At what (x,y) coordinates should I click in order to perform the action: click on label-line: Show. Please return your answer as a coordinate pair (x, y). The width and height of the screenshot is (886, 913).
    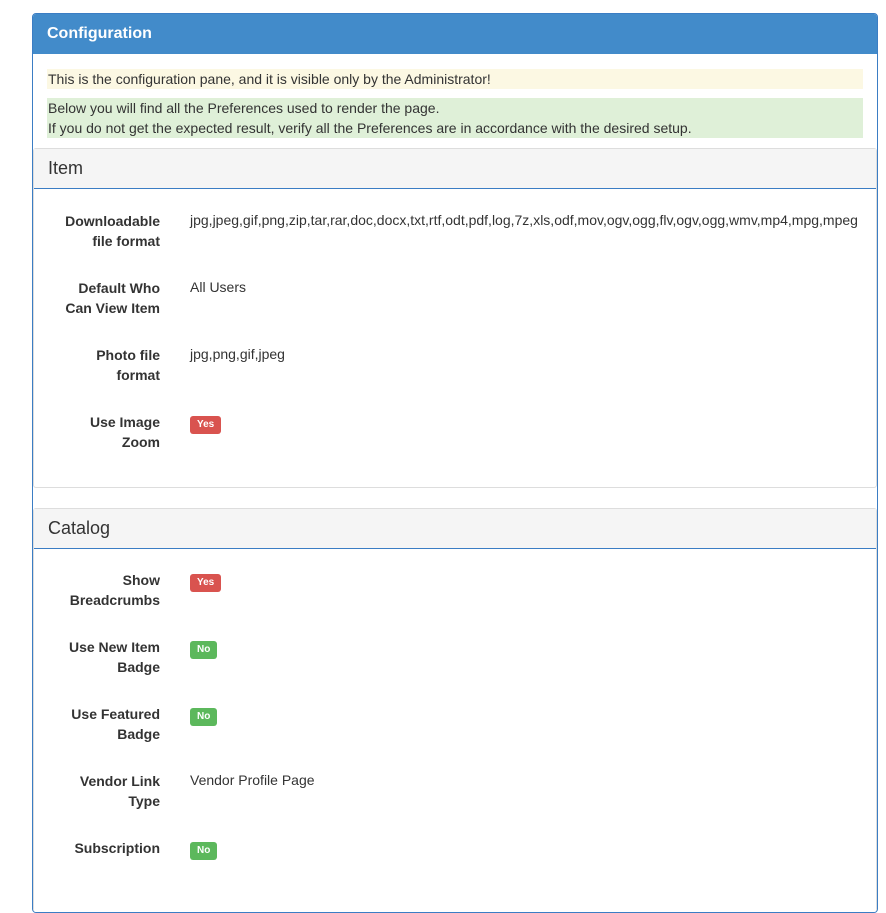
    Looking at the image, I should click on (141, 580).